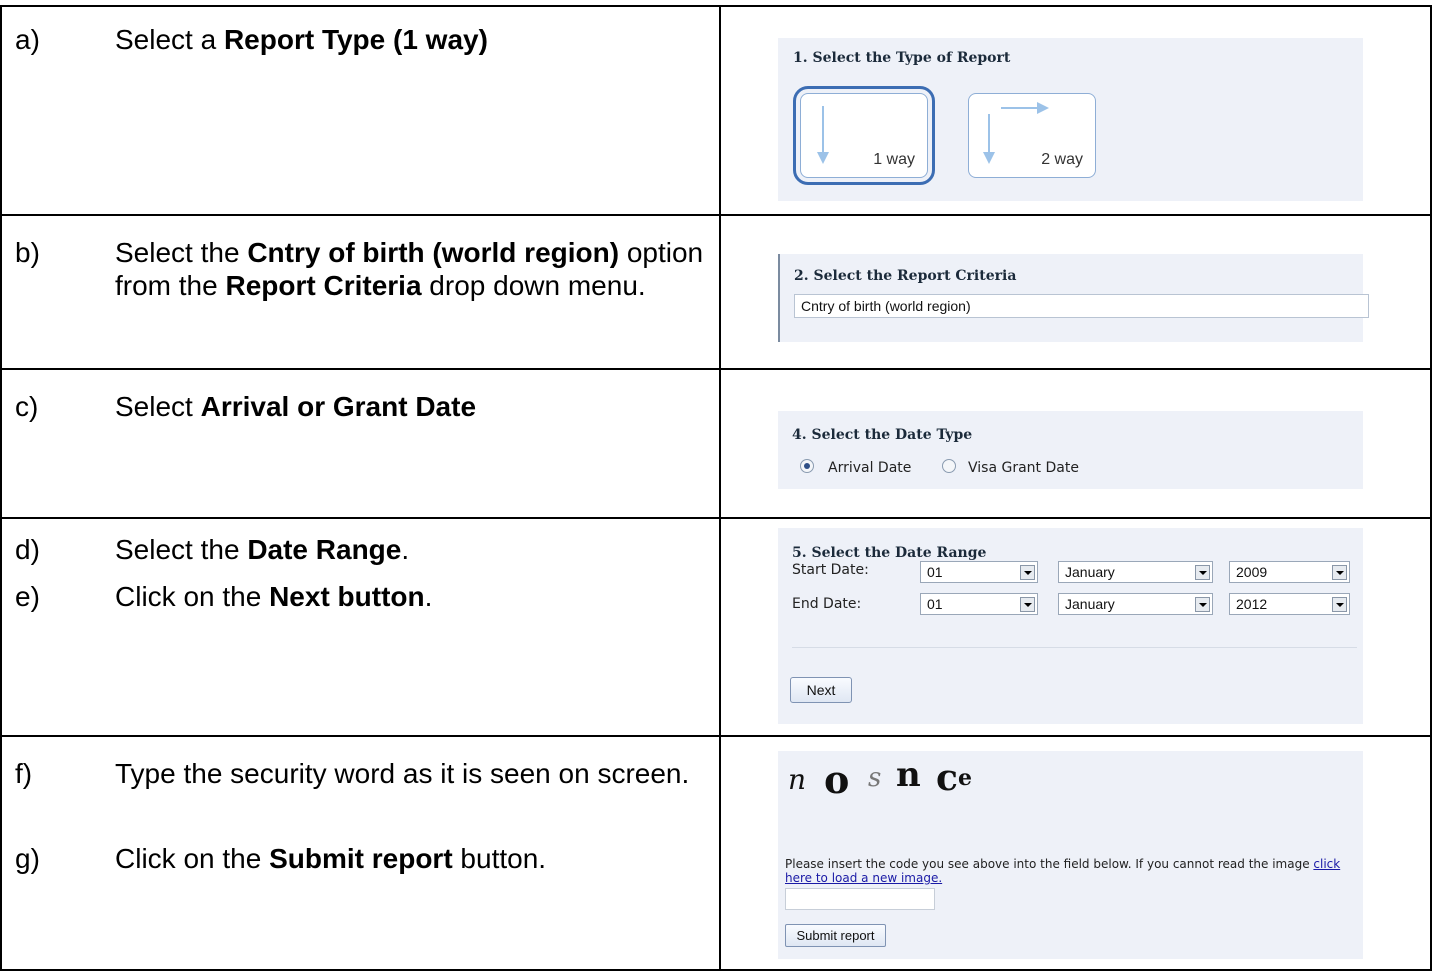  Describe the element at coordinates (837, 779) in the screenshot. I see `captcha-glyph: o` at that location.